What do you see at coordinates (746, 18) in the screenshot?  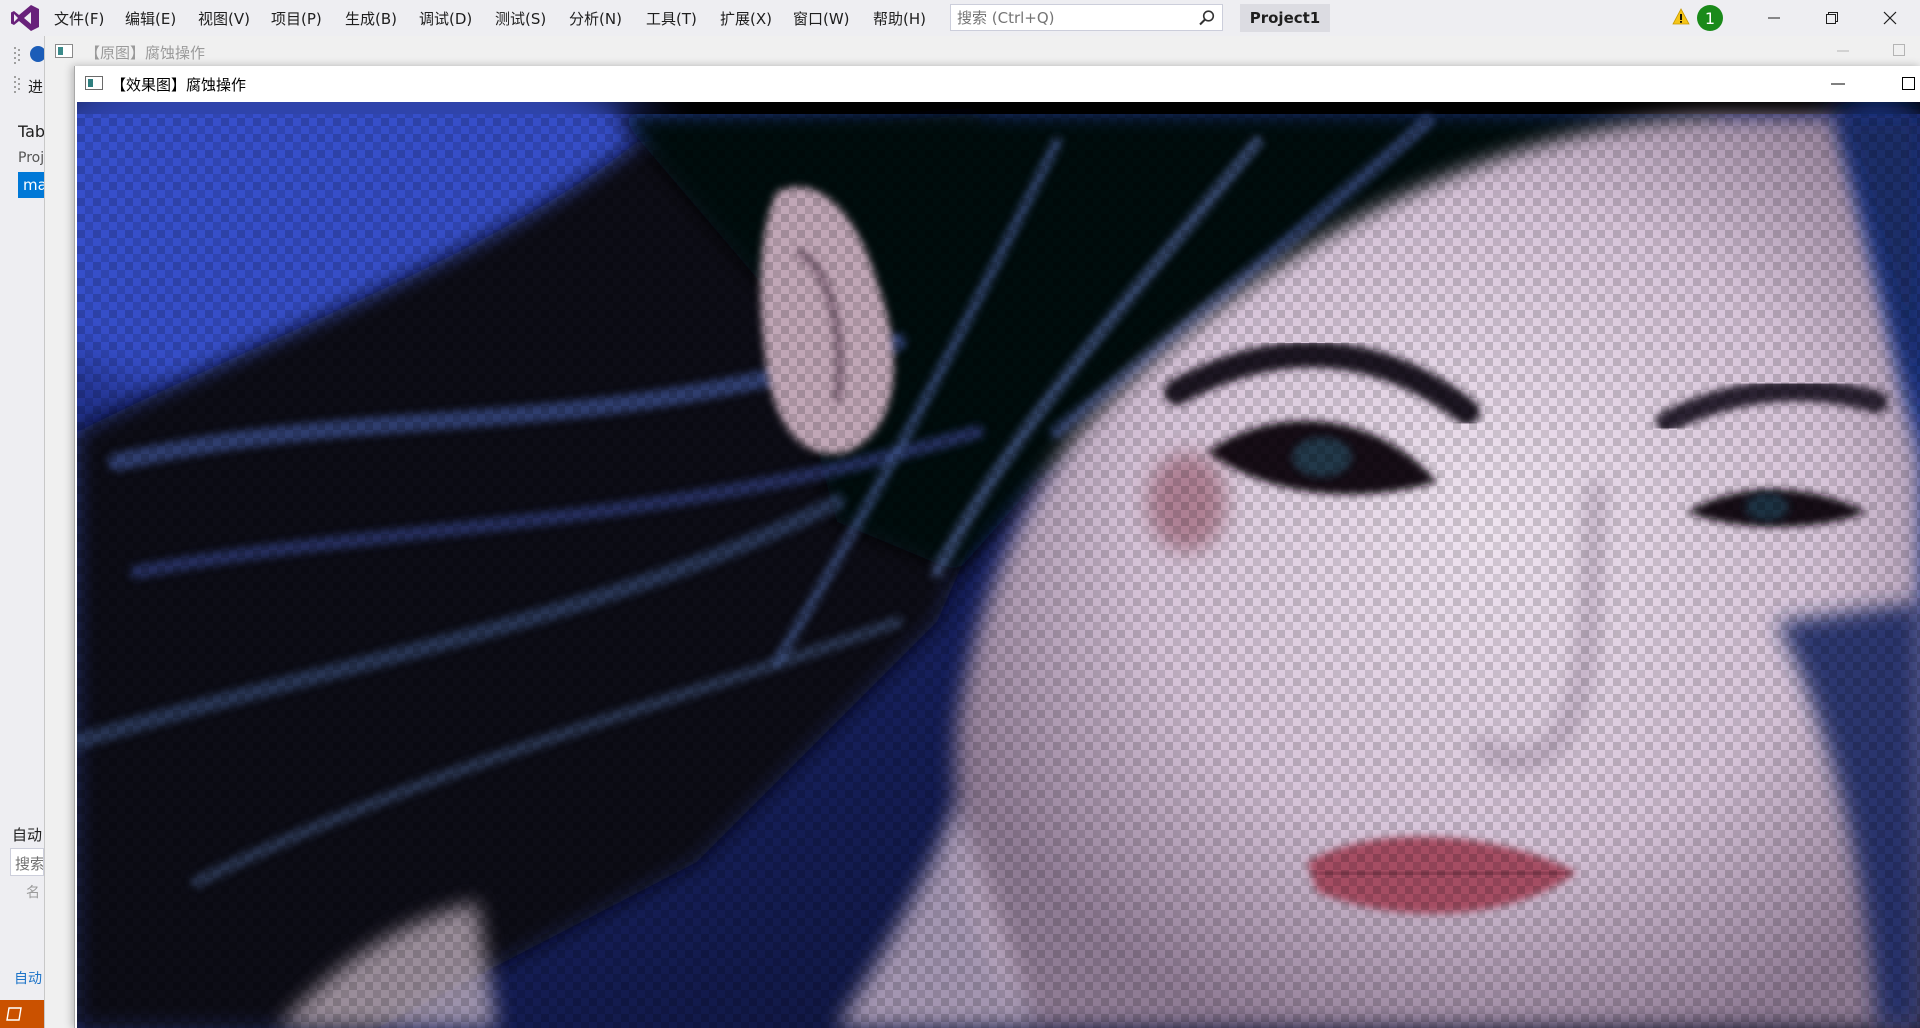 I see `menu-extensions: 扩展(X)` at bounding box center [746, 18].